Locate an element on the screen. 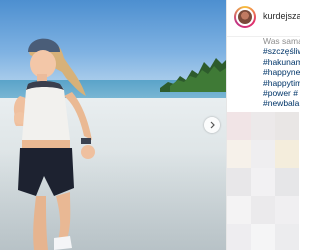 The width and height of the screenshot is (320, 250). hashtag-link: #hakunam is located at coordinates (281, 62).